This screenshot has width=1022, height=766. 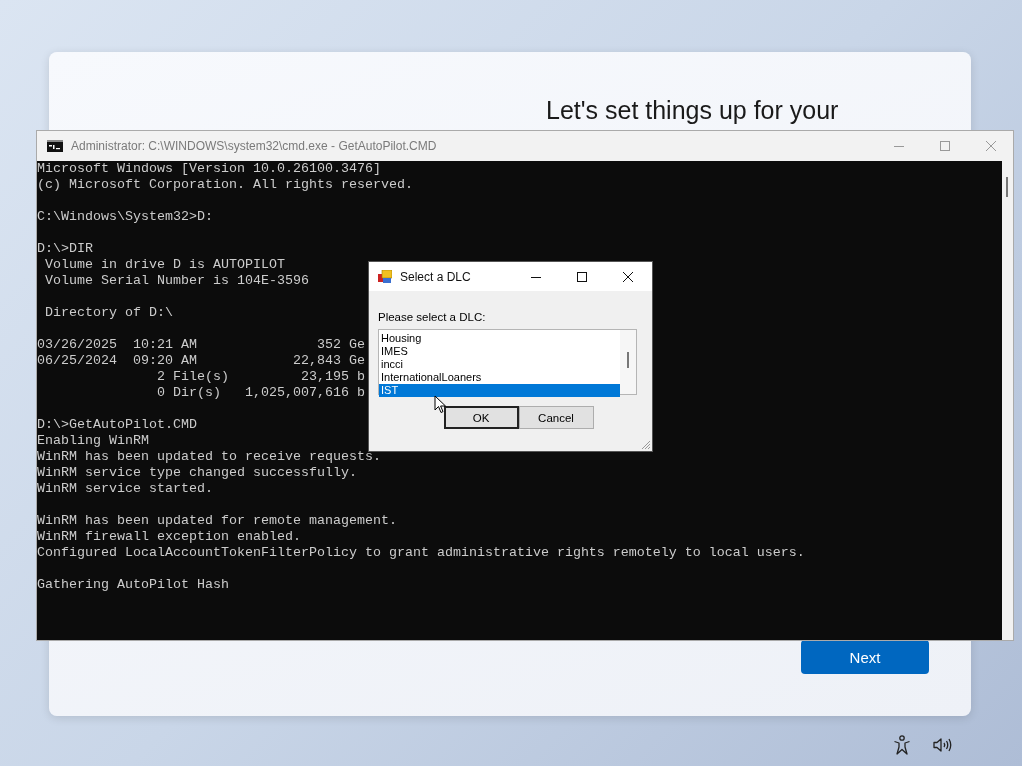 What do you see at coordinates (93, 441) in the screenshot?
I see `console-line: Enabling WinRM` at bounding box center [93, 441].